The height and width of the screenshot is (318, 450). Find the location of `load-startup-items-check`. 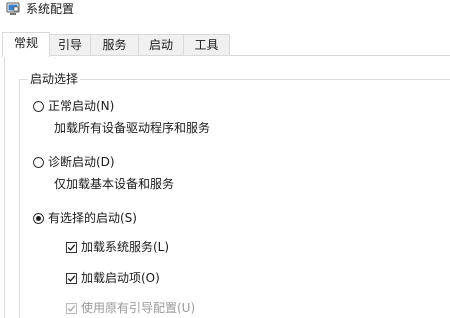

load-startup-items-check is located at coordinates (71, 278).